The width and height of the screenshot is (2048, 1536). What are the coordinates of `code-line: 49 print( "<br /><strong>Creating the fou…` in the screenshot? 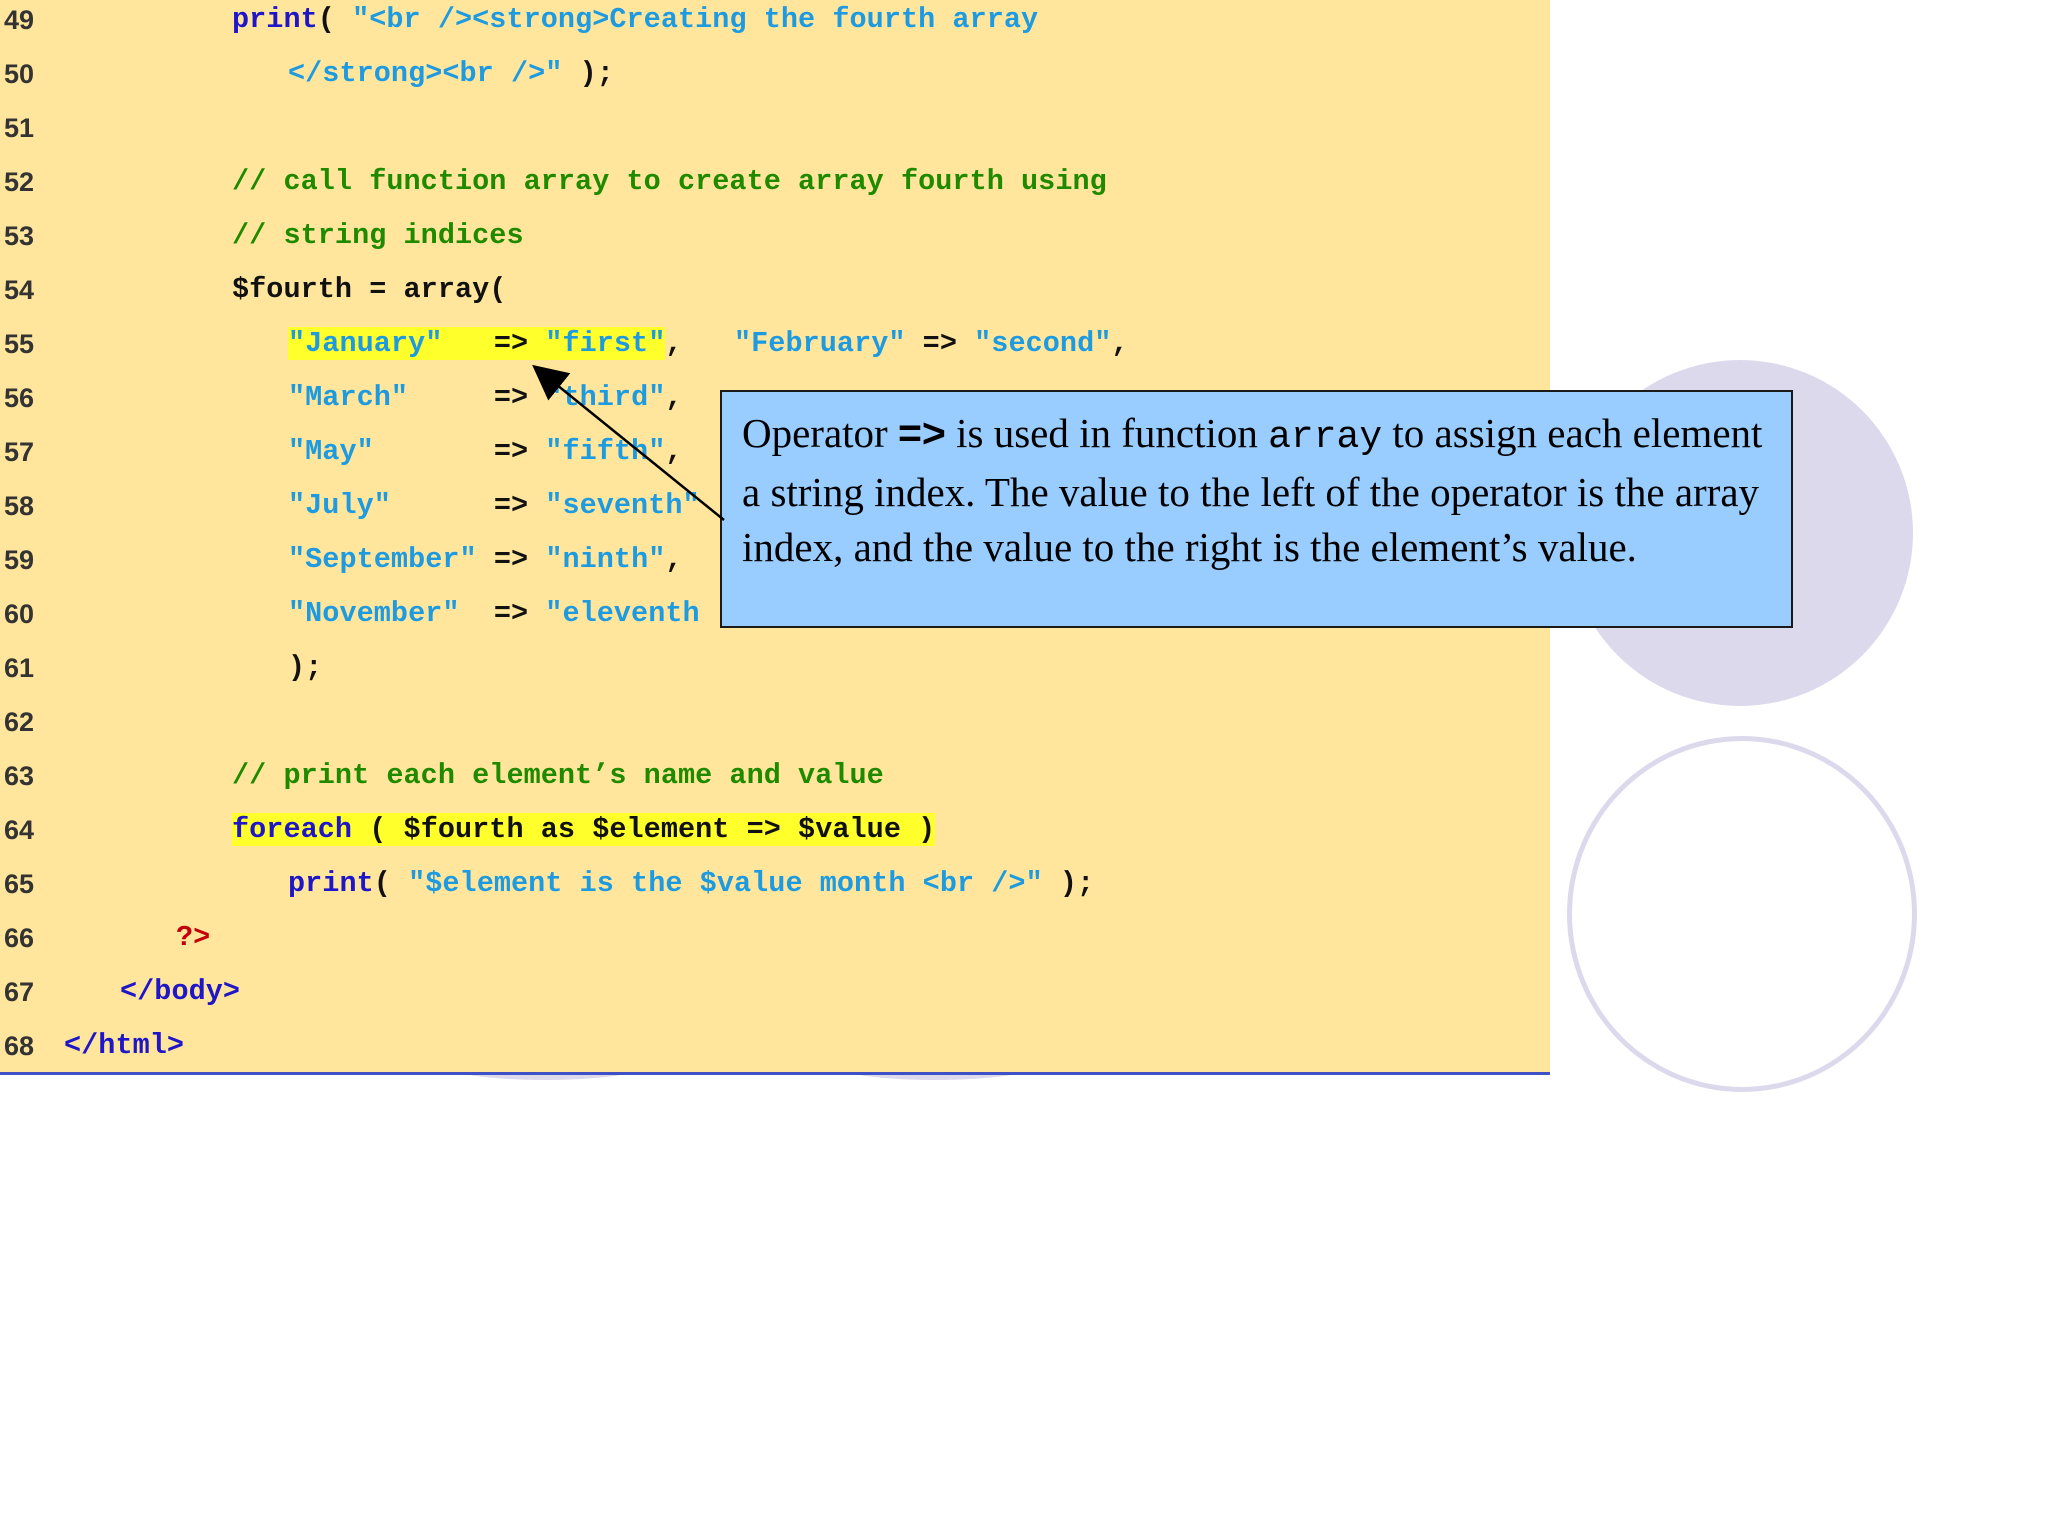 It's located at (775, 20).